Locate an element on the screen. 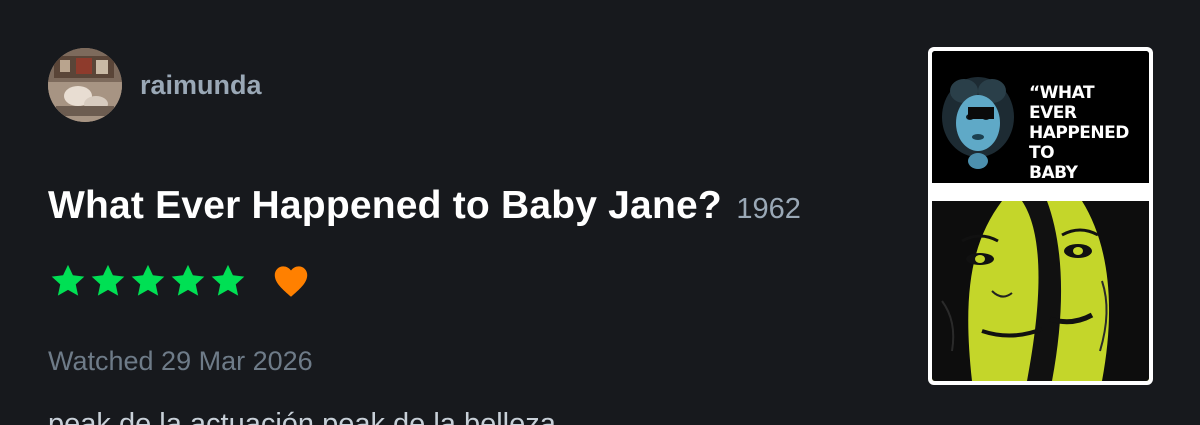  poster-divider is located at coordinates (1040, 192).